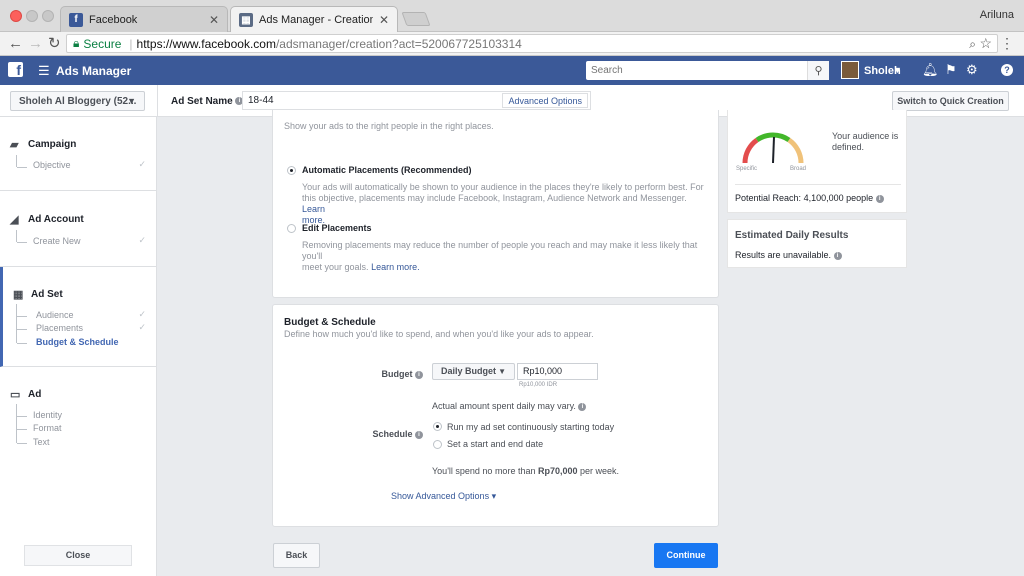 This screenshot has width=1024, height=576. What do you see at coordinates (850, 70) in the screenshot?
I see `avatar` at bounding box center [850, 70].